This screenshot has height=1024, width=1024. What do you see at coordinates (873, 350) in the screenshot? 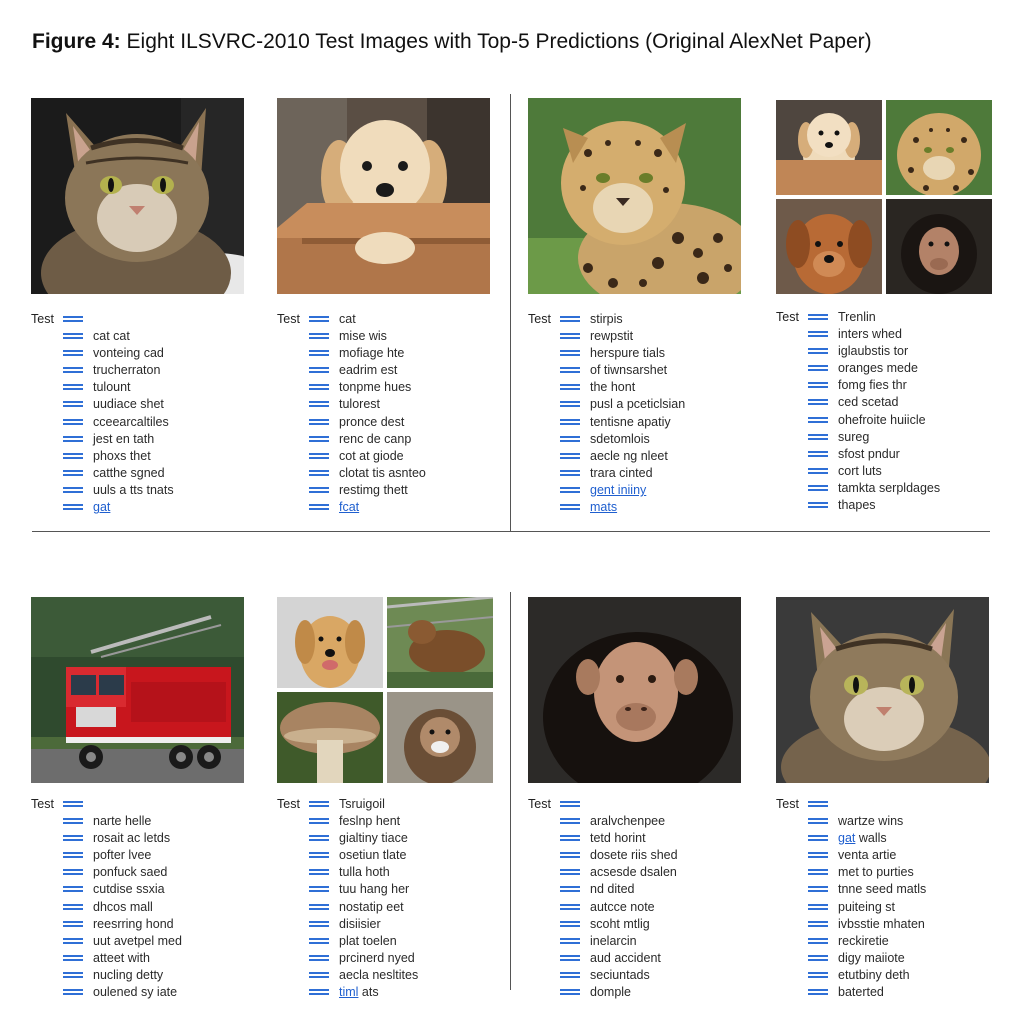
I see `prediction-text: iglaubstis tor` at bounding box center [873, 350].